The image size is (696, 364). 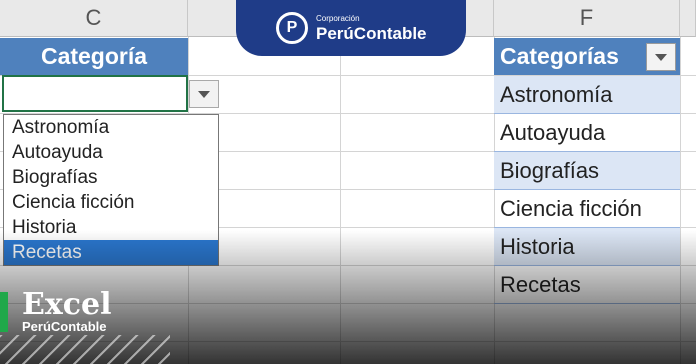 I want to click on badge-title: Excel, so click(x=67, y=304).